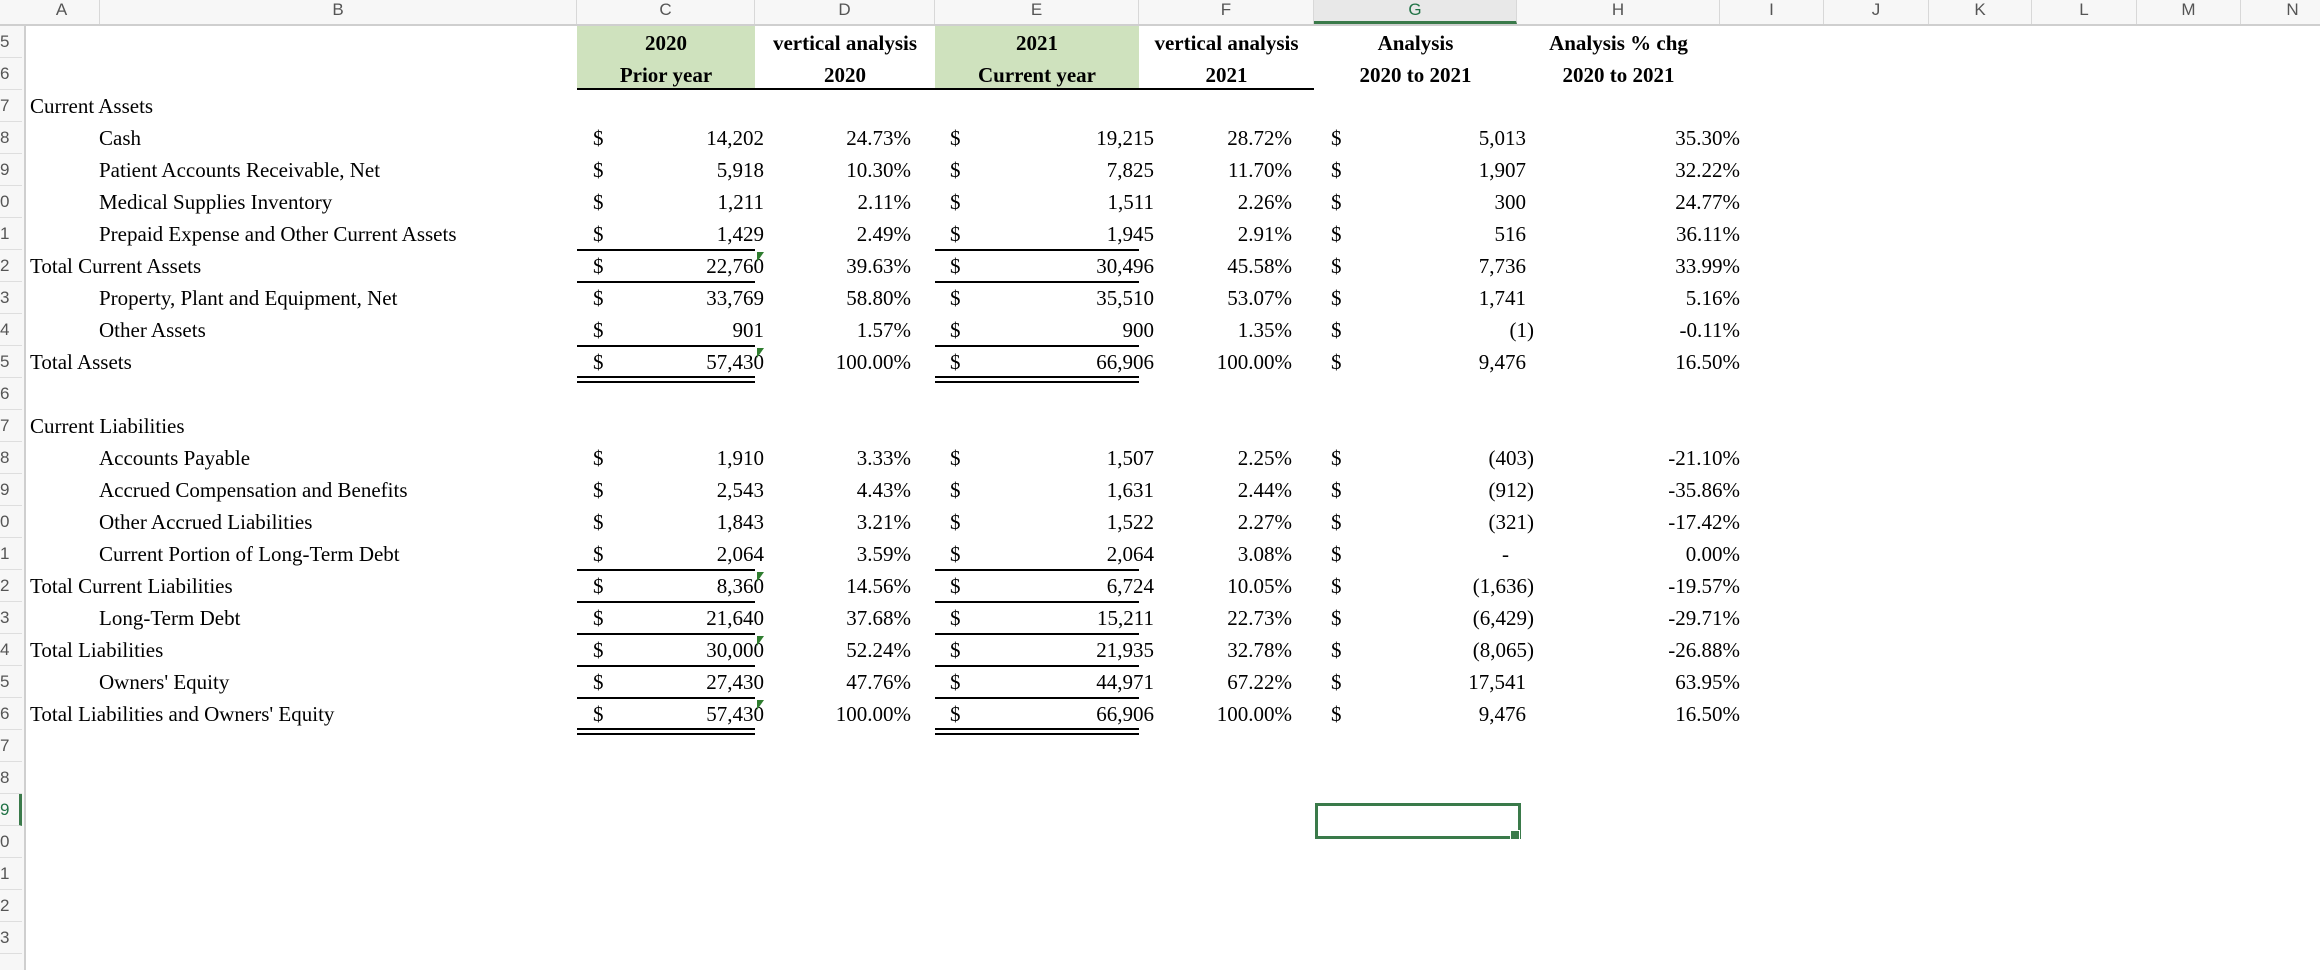 The width and height of the screenshot is (2320, 970). What do you see at coordinates (1512, 490) in the screenshot?
I see `change-amount: (912)` at bounding box center [1512, 490].